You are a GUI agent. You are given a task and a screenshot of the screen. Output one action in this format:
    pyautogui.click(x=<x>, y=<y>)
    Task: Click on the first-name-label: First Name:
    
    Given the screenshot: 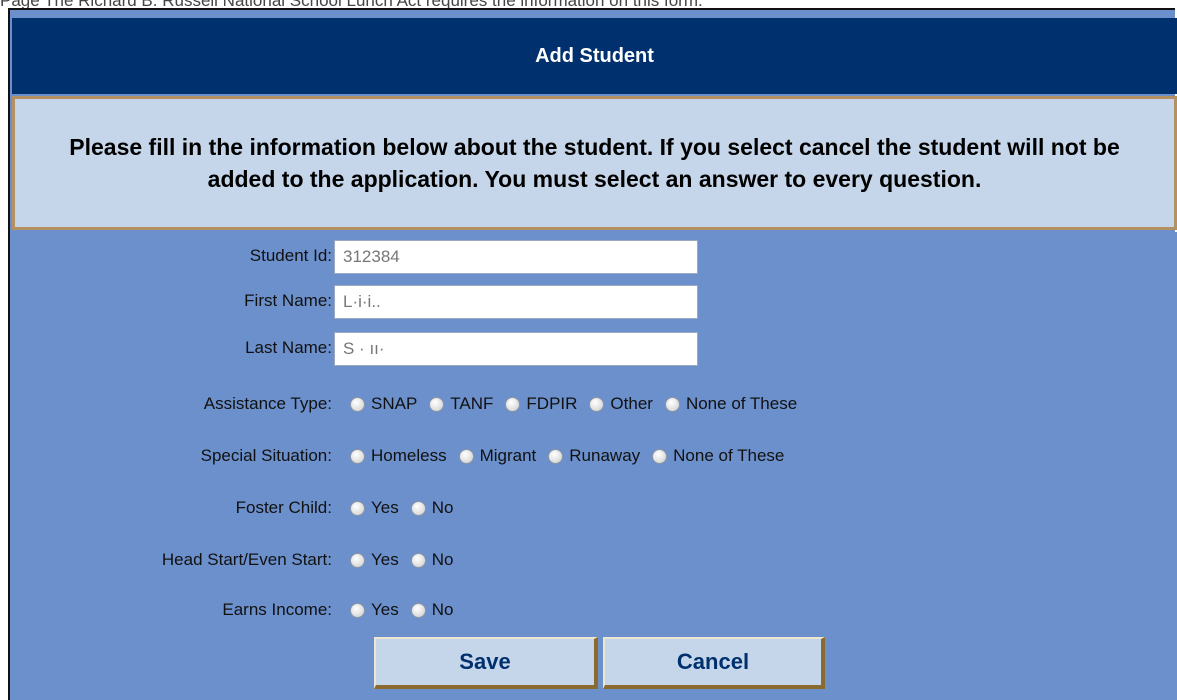 What is the action you would take?
    pyautogui.click(x=288, y=300)
    